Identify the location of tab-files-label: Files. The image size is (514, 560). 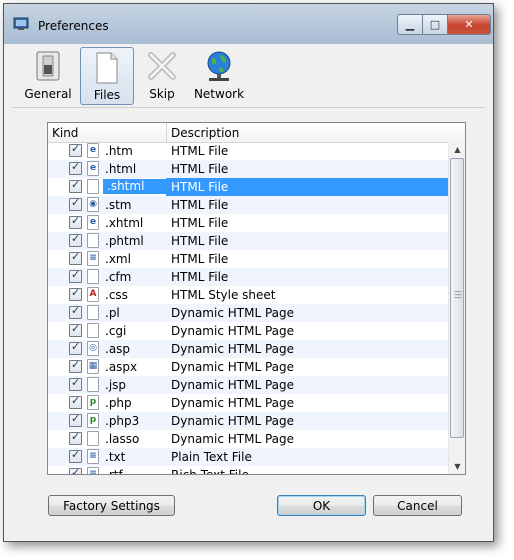
(107, 95).